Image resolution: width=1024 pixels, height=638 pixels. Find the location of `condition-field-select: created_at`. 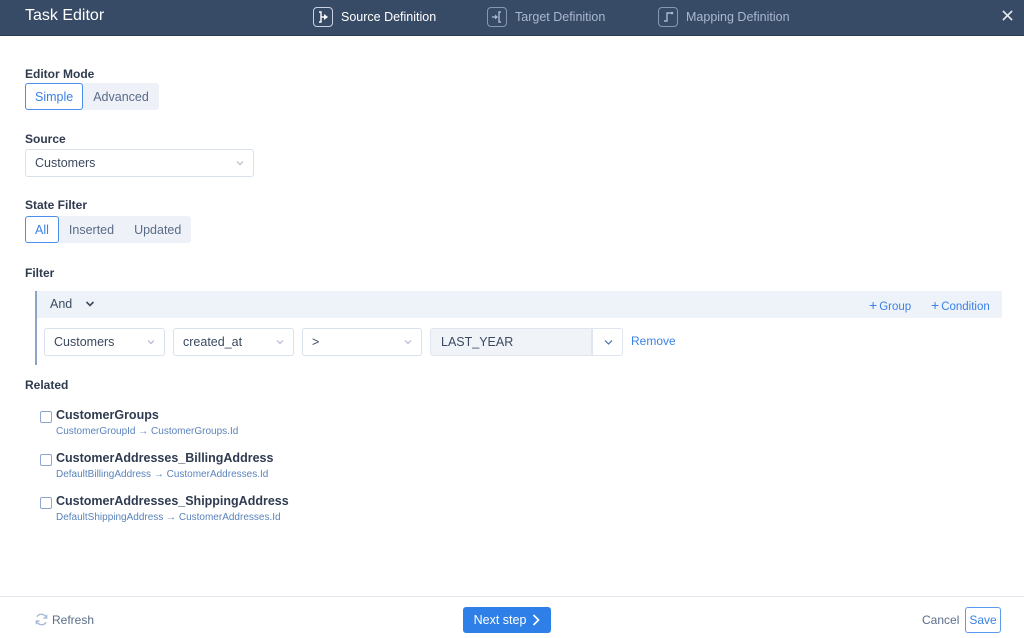

condition-field-select: created_at is located at coordinates (233, 342).